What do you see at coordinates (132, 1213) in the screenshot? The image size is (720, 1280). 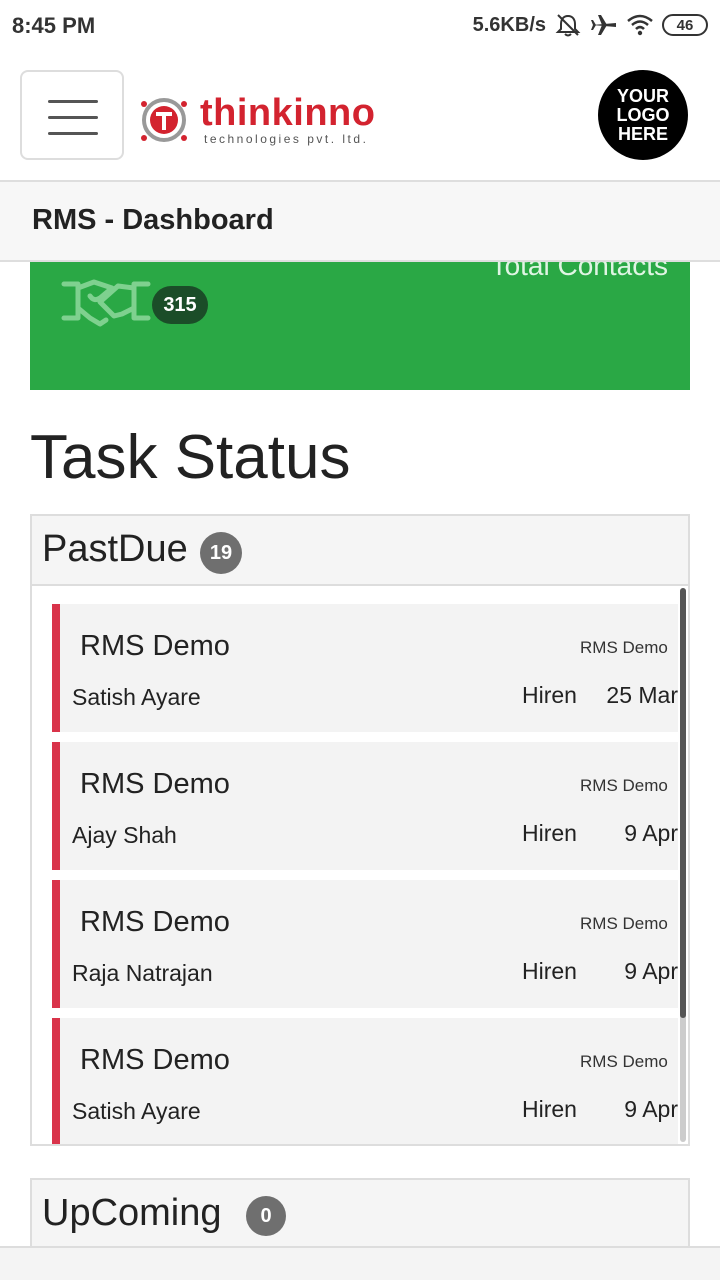 I see `upcoming-title: UpComing` at bounding box center [132, 1213].